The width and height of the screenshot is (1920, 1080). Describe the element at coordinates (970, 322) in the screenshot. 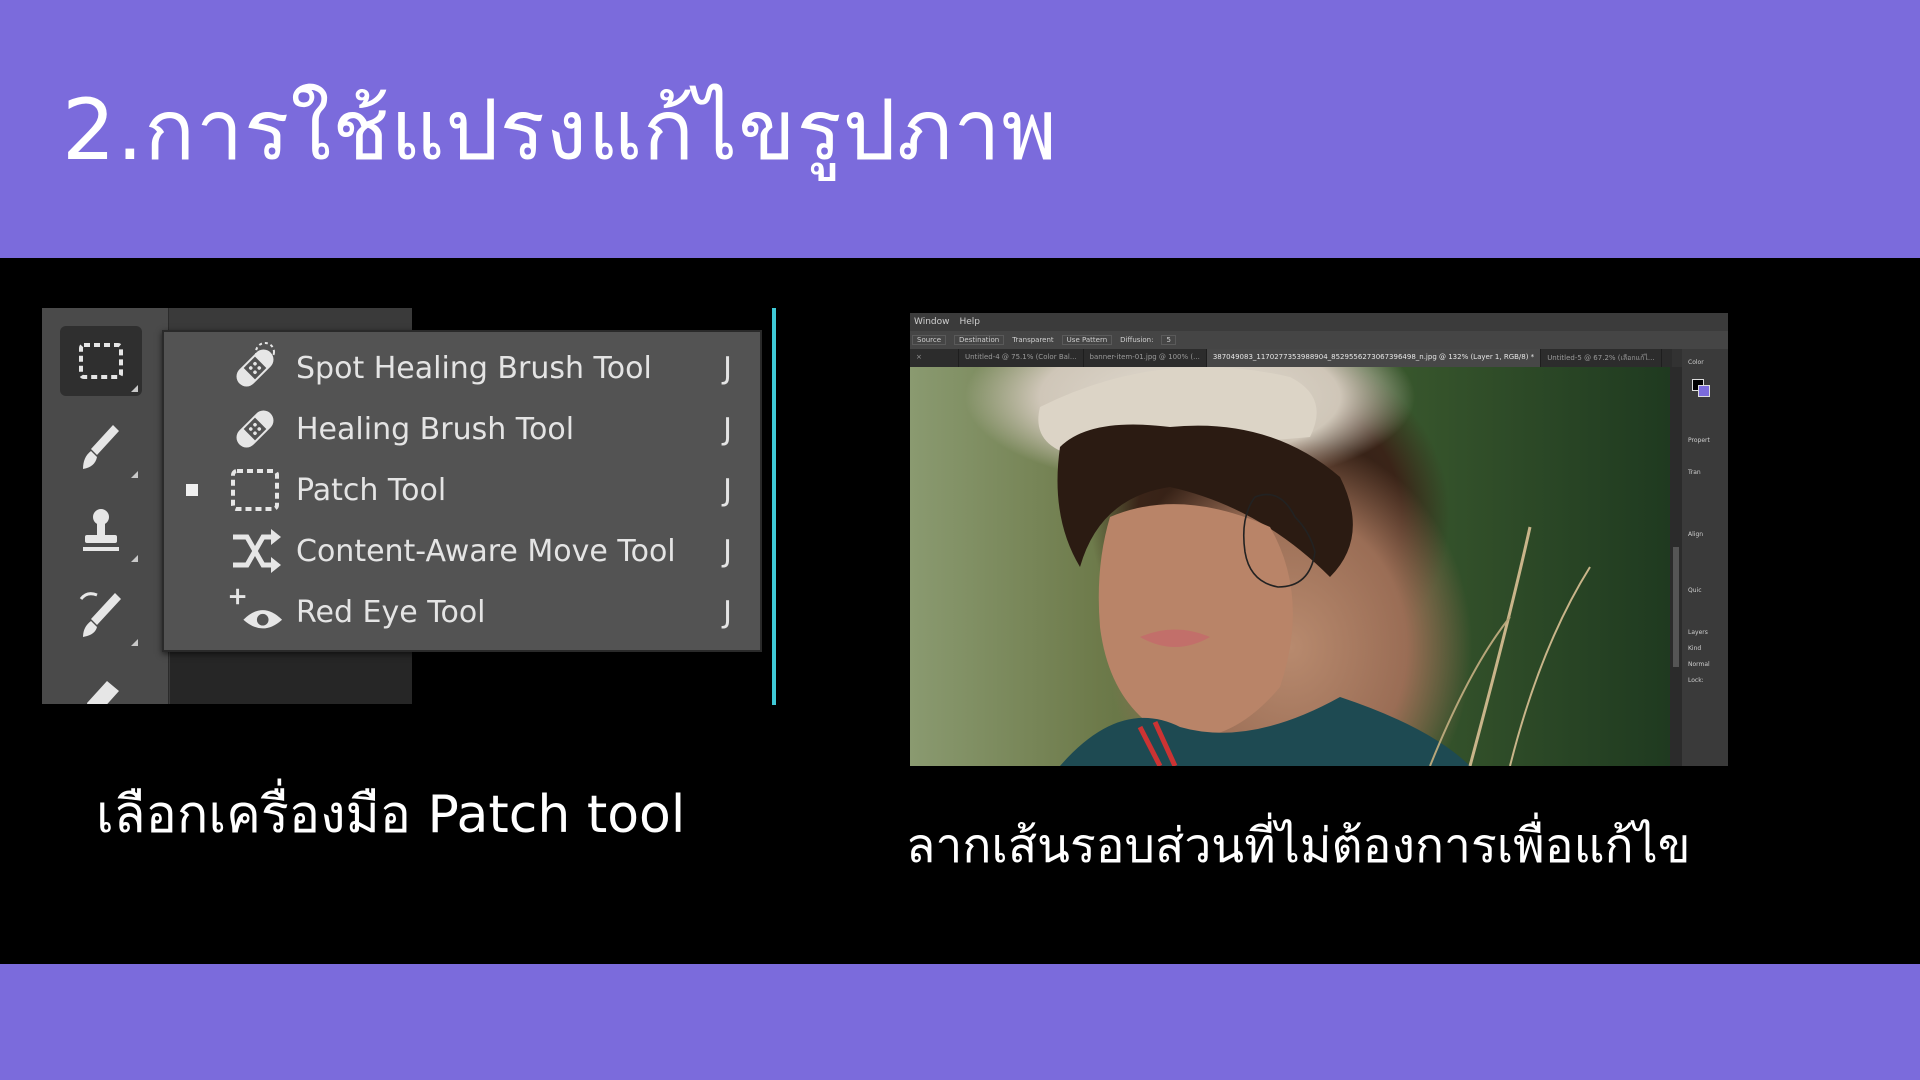

I see `menu-item-help: Help` at that location.